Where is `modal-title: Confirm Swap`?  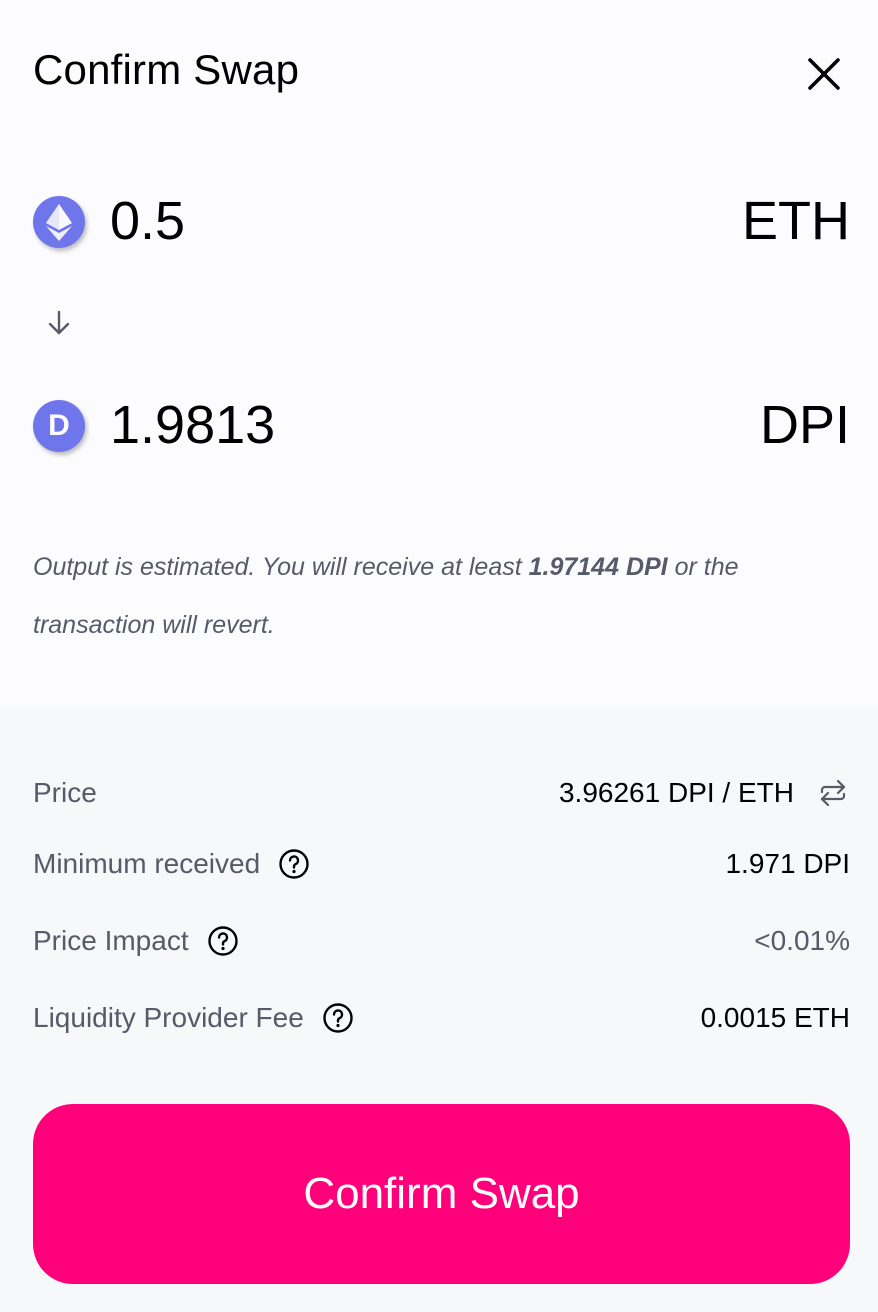
modal-title: Confirm Swap is located at coordinates (166, 69).